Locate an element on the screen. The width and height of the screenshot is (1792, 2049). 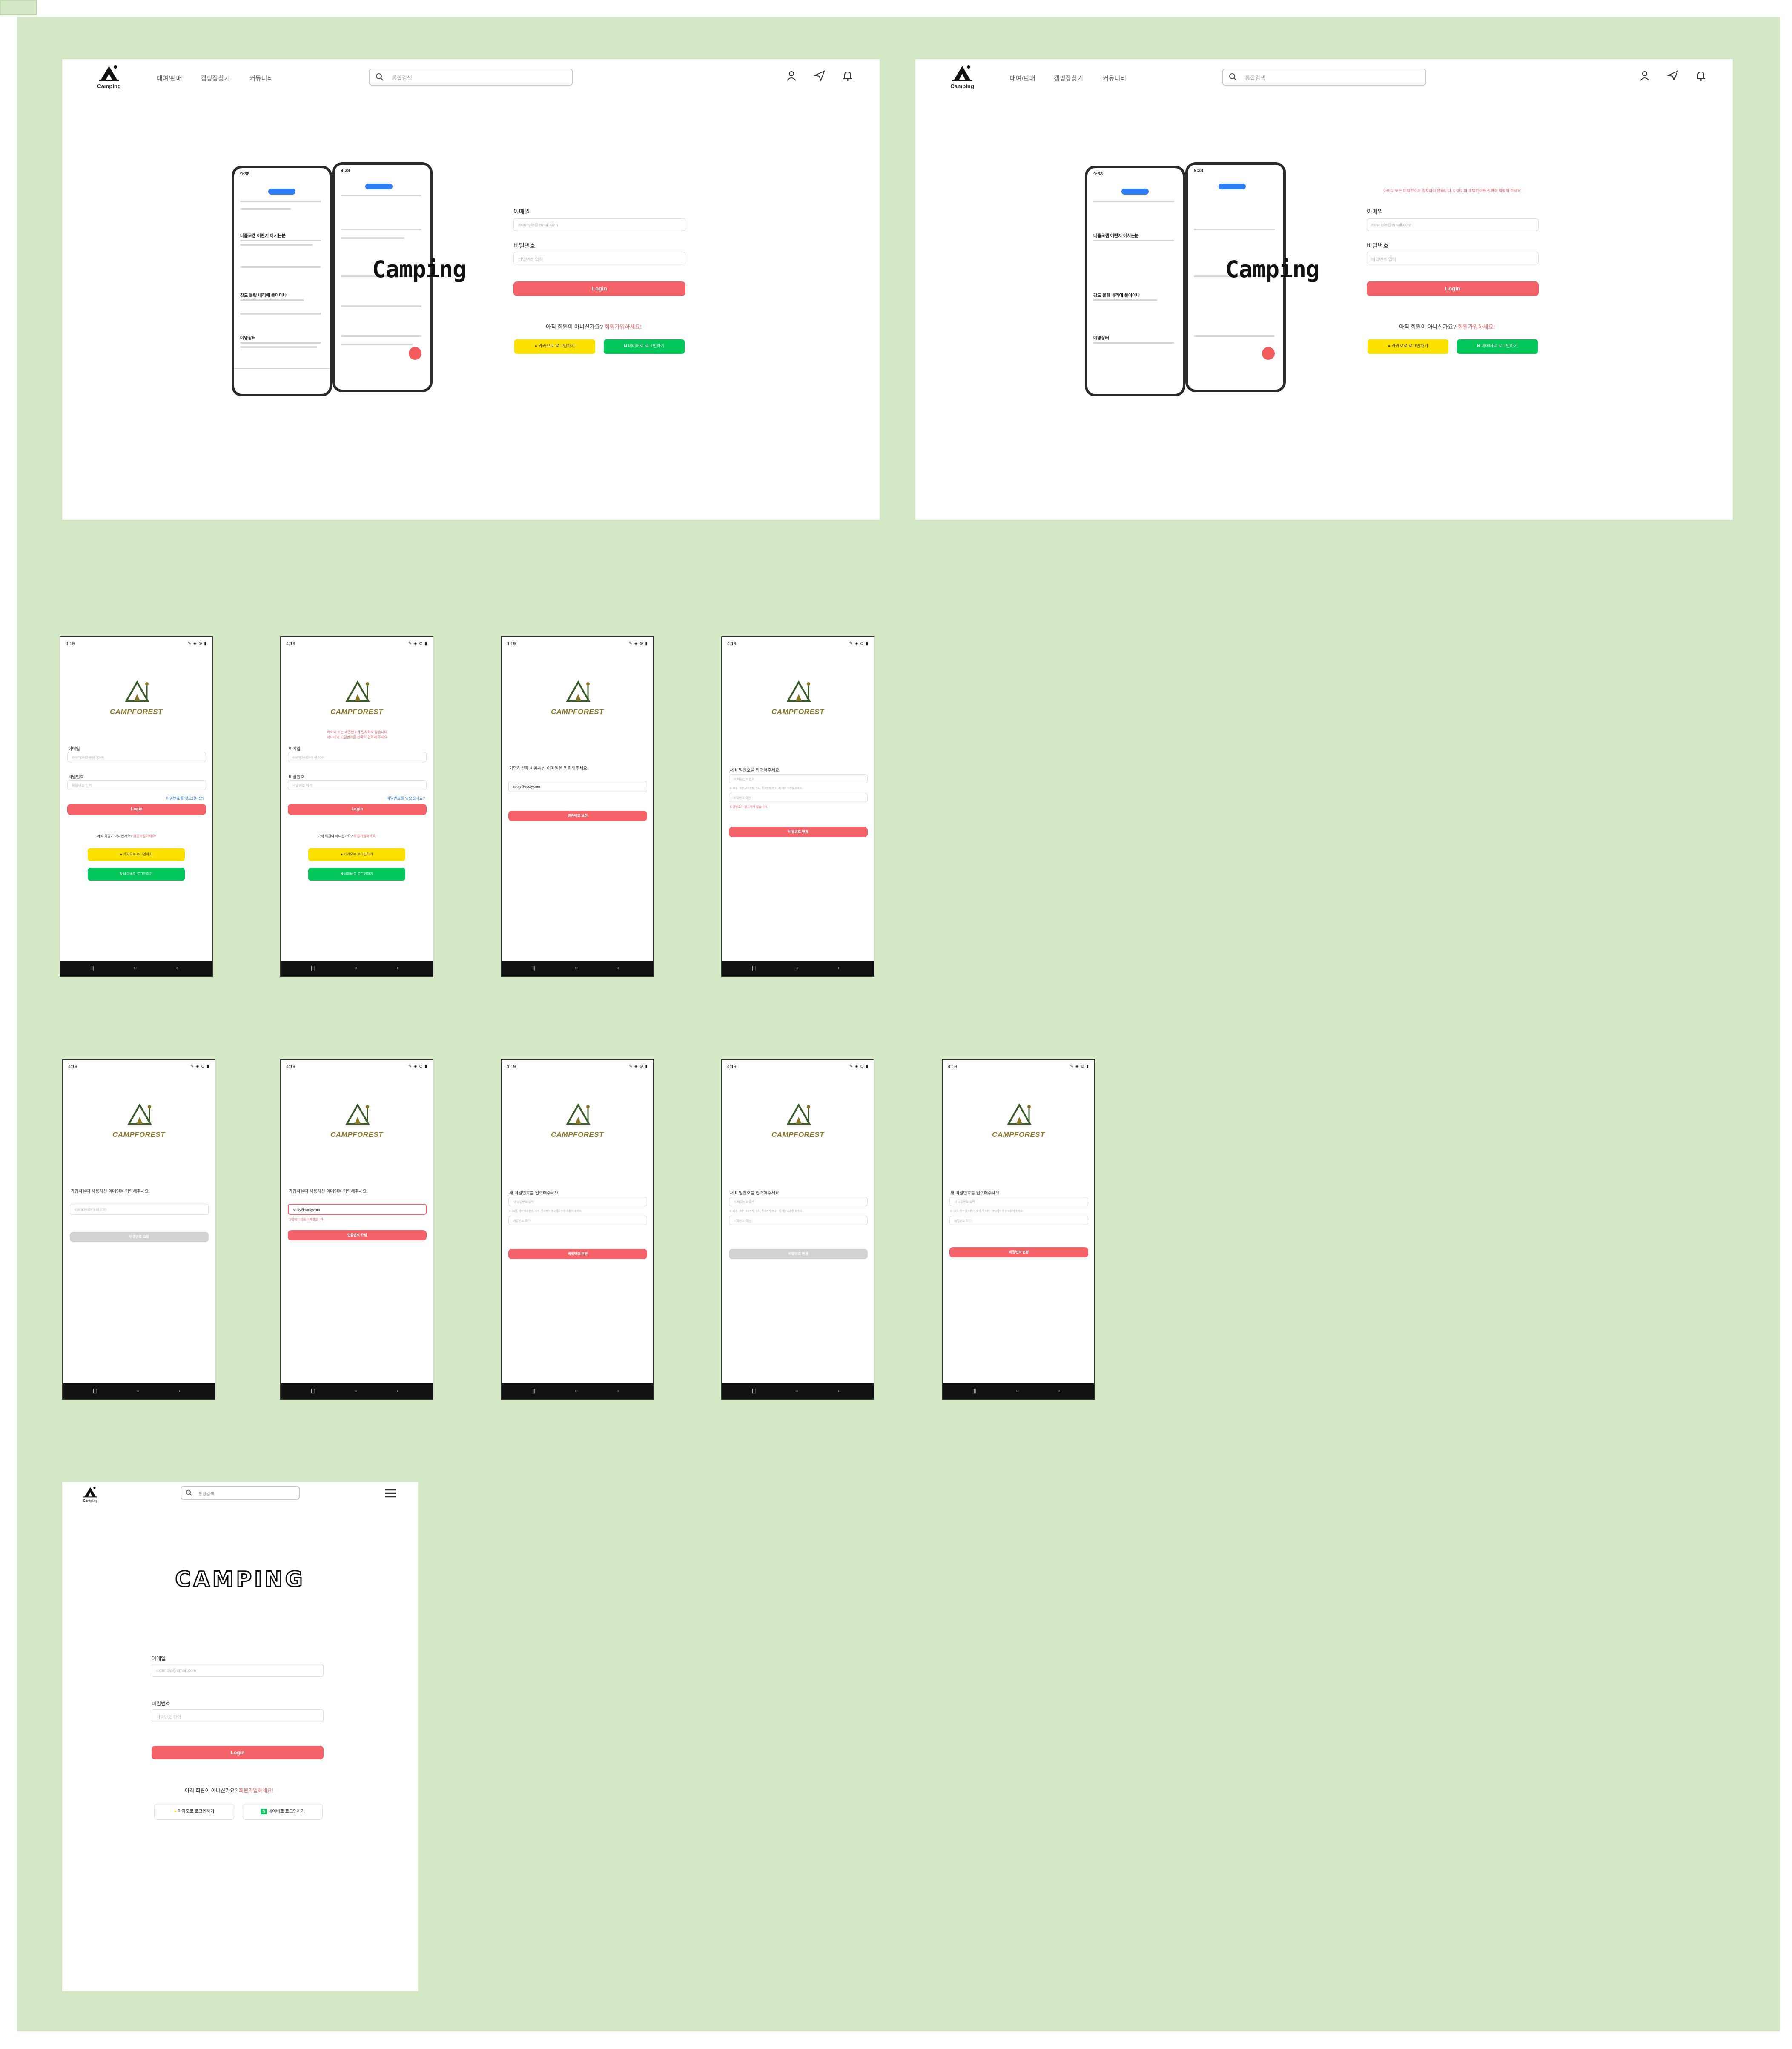
email-input-error: sooty@sooty.com is located at coordinates (357, 1209).